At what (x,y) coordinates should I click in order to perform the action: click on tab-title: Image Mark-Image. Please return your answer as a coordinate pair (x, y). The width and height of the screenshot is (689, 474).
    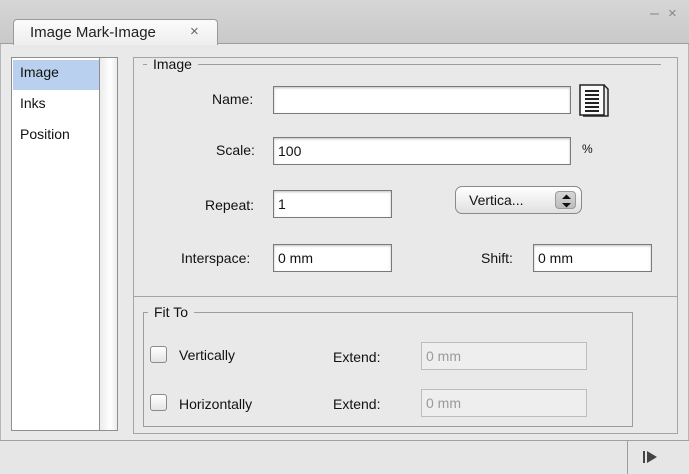
    Looking at the image, I should click on (93, 32).